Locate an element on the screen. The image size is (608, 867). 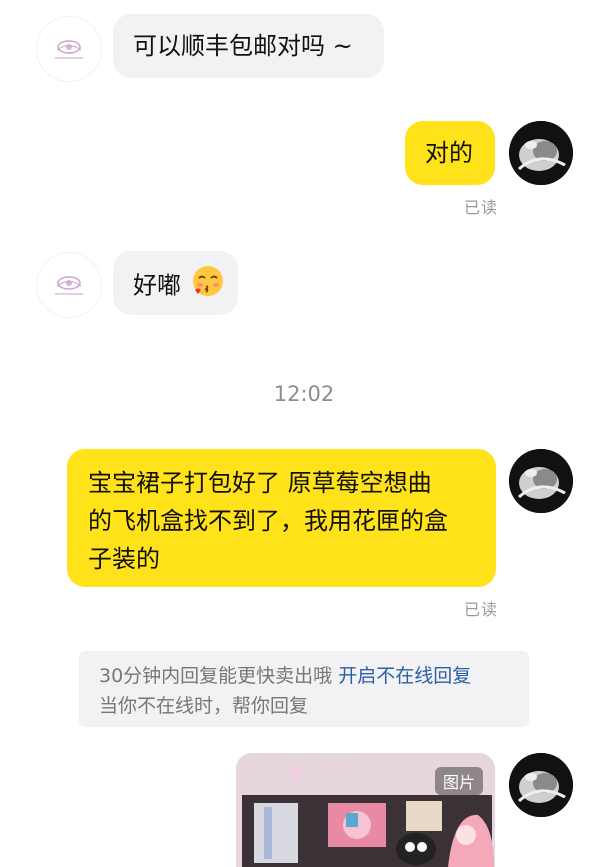
reply-tip-box: 30分钟内回复能更快卖出哦 开启不在线回复 当你不在线时，帮你回复 is located at coordinates (304, 689).